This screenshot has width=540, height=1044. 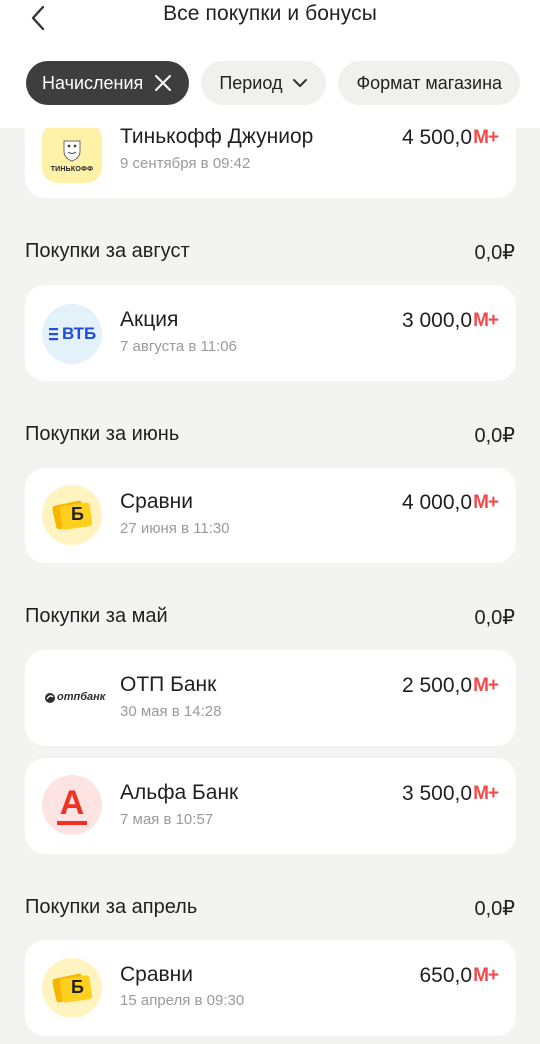 What do you see at coordinates (175, 528) in the screenshot?
I see `transaction-datetime: 27 июня в 11:30` at bounding box center [175, 528].